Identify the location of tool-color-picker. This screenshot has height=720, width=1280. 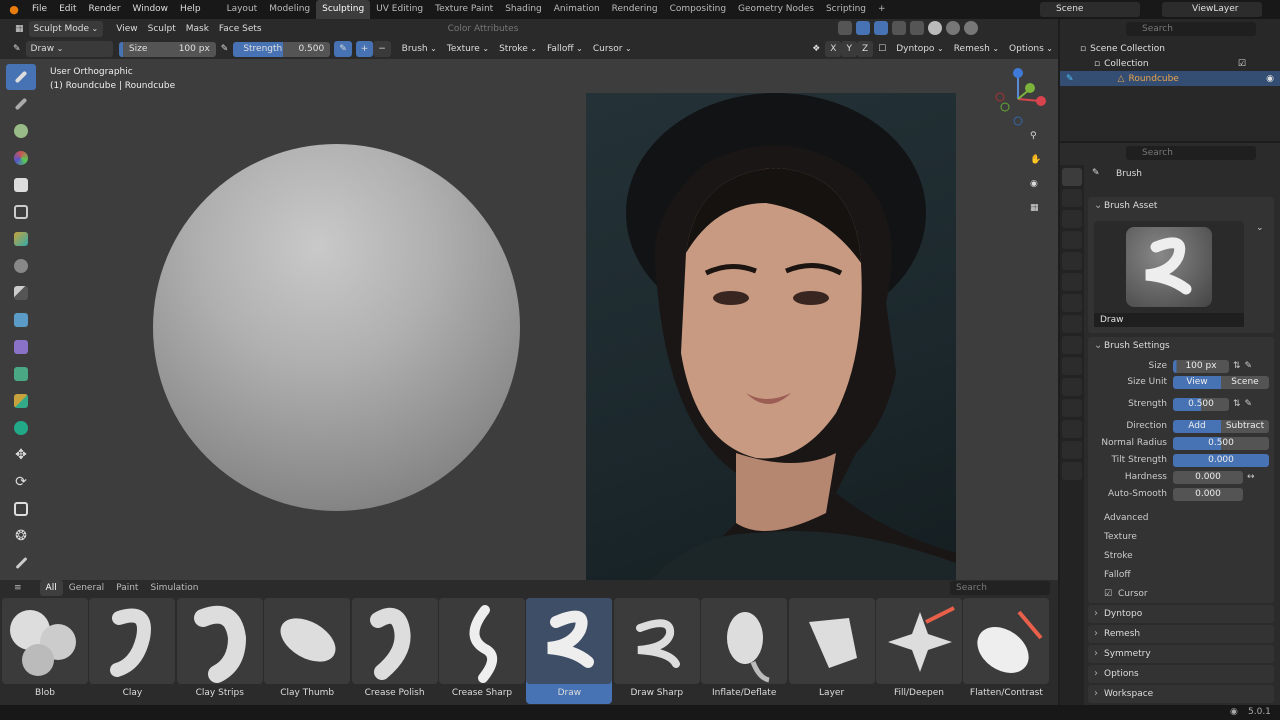
(21, 158).